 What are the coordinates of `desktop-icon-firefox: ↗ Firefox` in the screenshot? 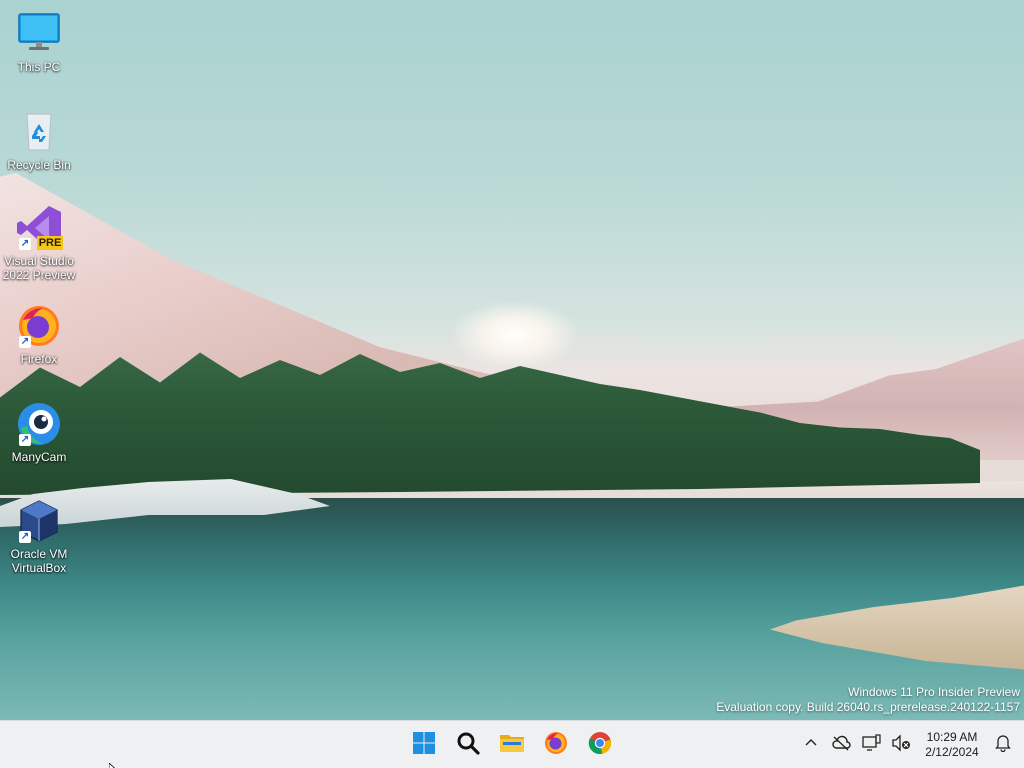 It's located at (39, 334).